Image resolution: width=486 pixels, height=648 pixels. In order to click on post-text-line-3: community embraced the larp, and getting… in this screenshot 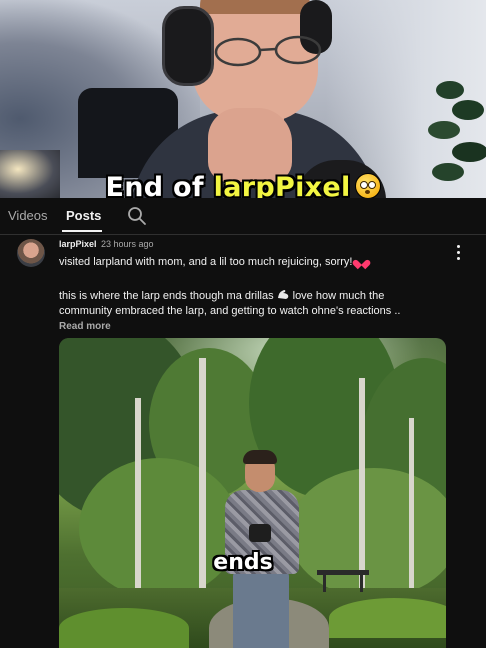, I will do `click(230, 311)`.